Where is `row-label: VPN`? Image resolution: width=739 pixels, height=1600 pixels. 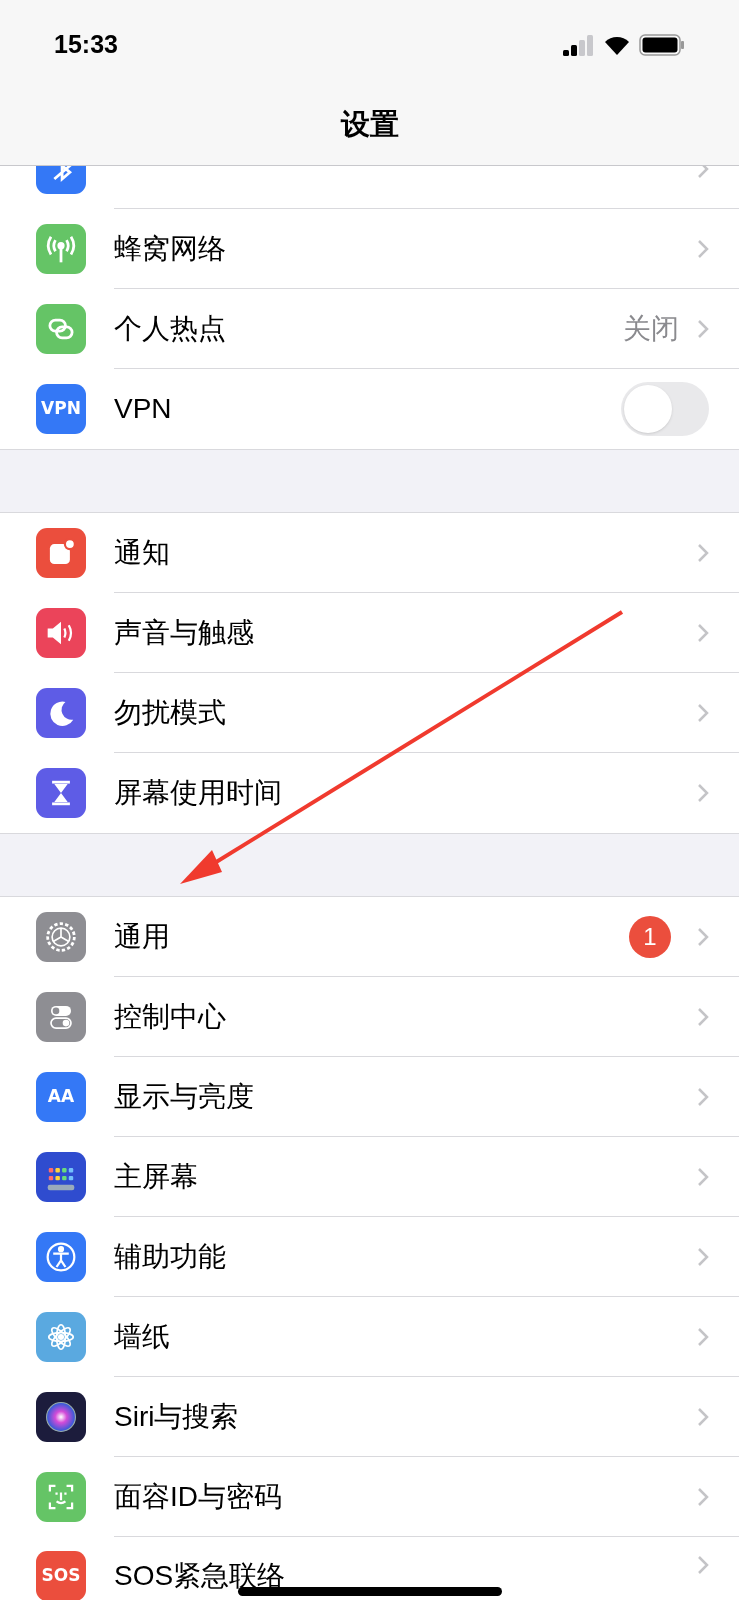
row-label: VPN is located at coordinates (143, 409).